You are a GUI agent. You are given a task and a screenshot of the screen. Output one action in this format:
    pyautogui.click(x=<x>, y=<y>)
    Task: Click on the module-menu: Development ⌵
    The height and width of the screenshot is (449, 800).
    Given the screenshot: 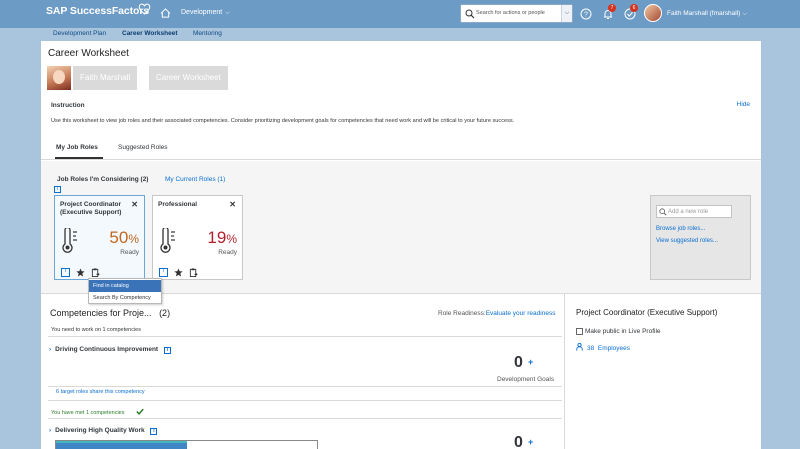 What is the action you would take?
    pyautogui.click(x=205, y=13)
    